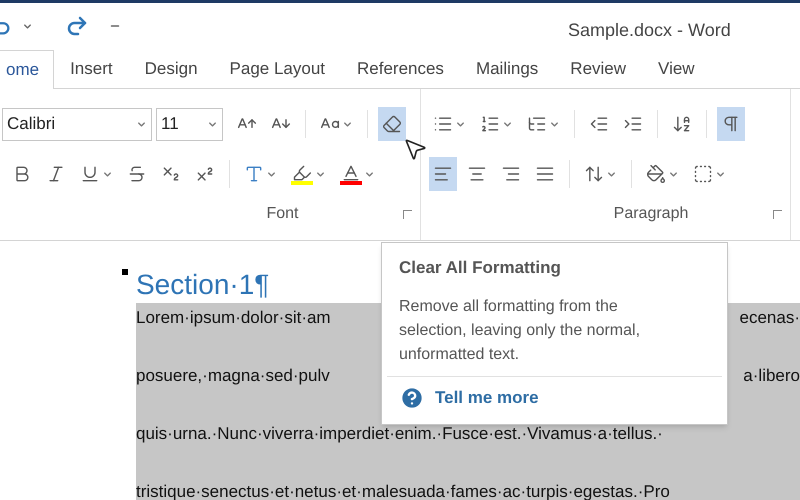 This screenshot has height=500, width=800. Describe the element at coordinates (507, 69) in the screenshot. I see `ribbon-tab: Mailings` at that location.